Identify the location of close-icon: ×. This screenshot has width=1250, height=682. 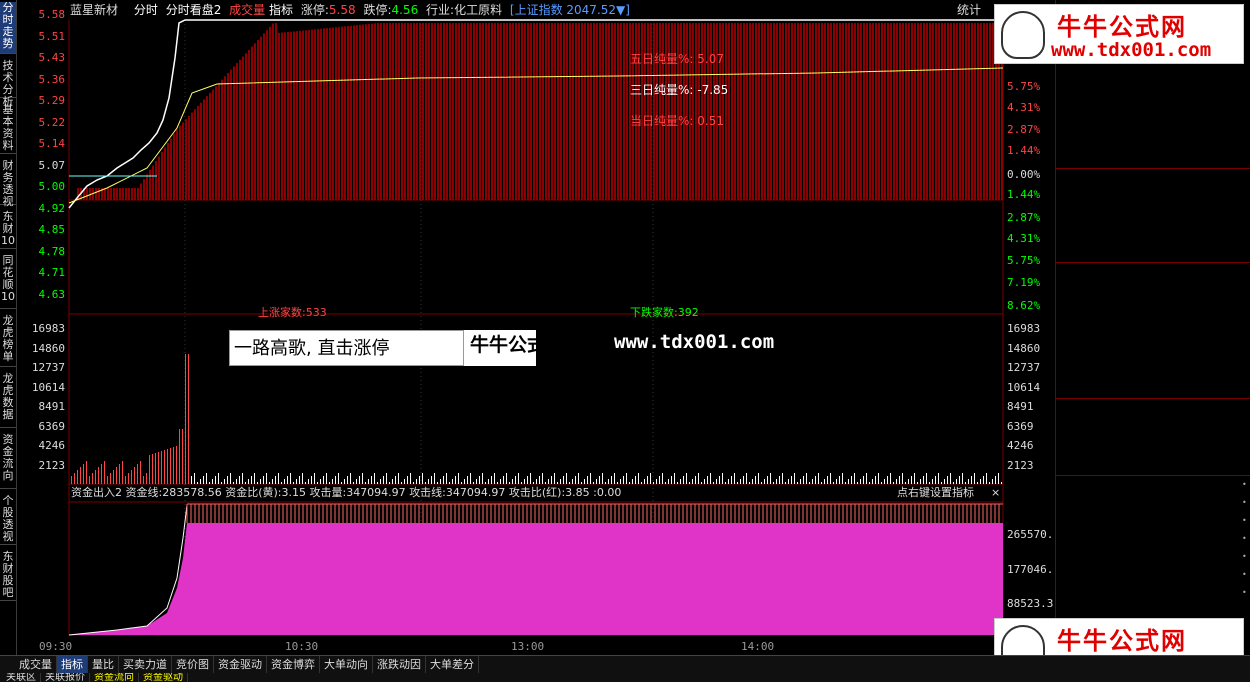
(995, 493).